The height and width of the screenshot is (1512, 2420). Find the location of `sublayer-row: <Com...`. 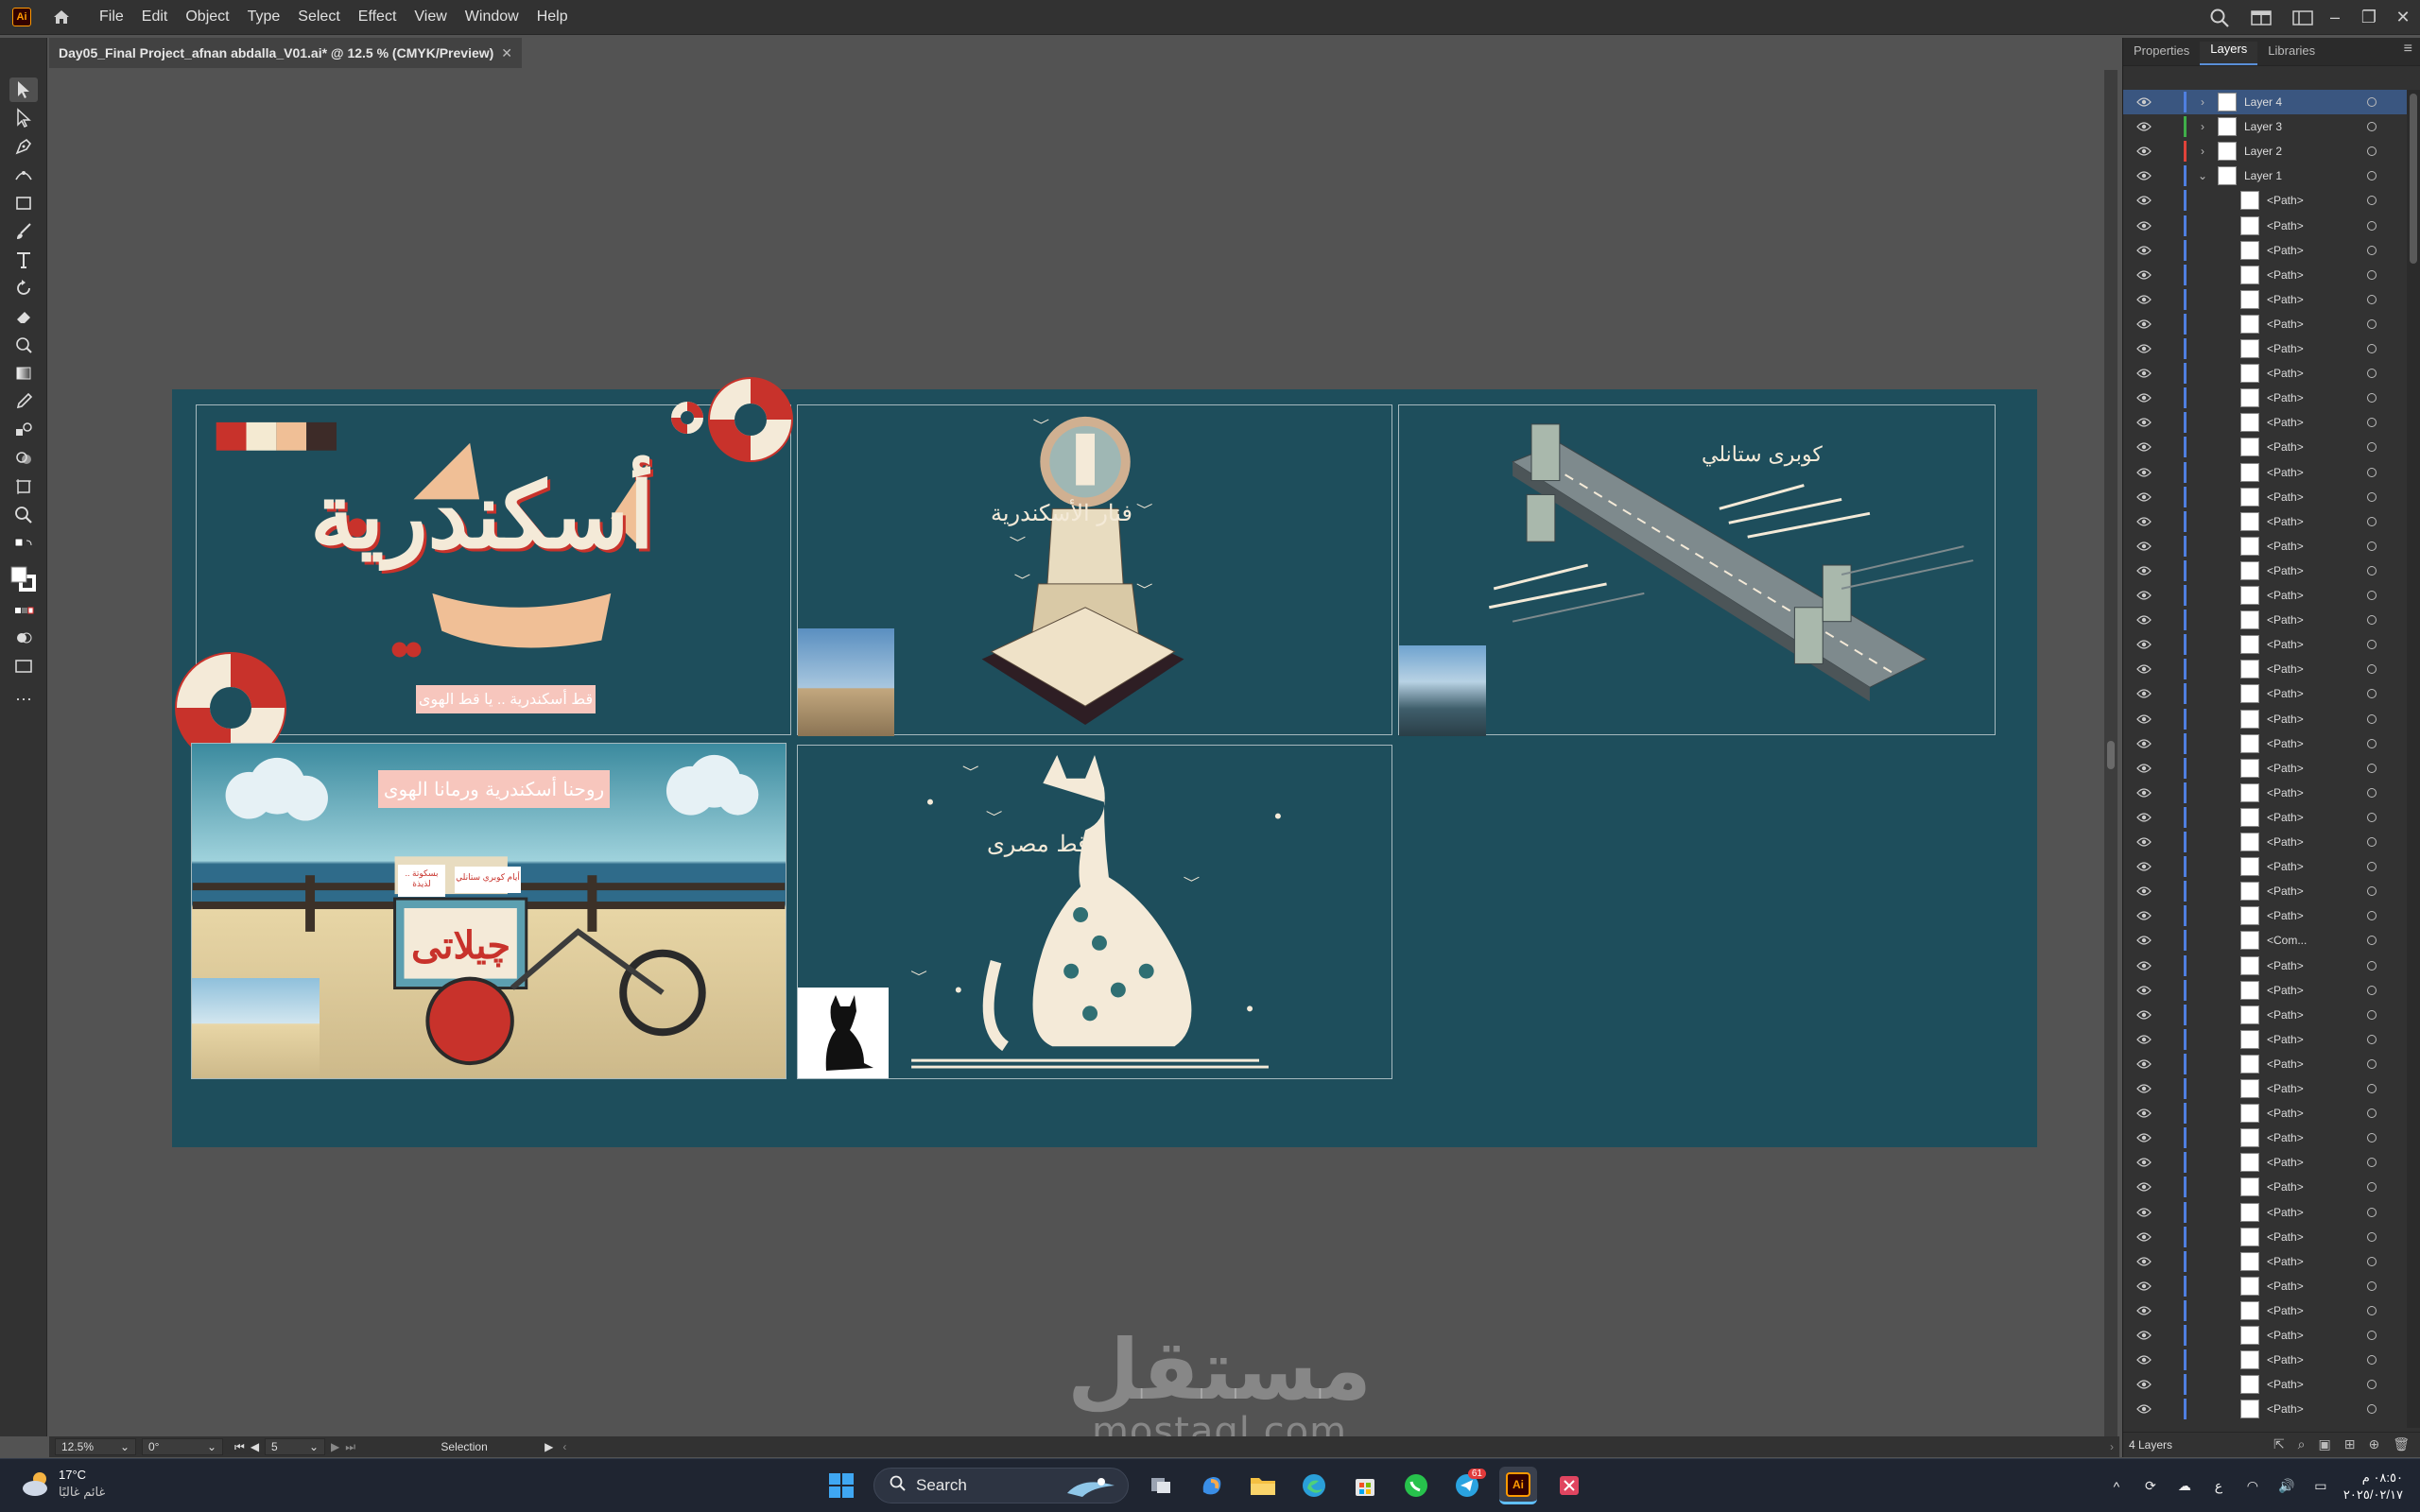

sublayer-row: <Com... is located at coordinates (2265, 940).